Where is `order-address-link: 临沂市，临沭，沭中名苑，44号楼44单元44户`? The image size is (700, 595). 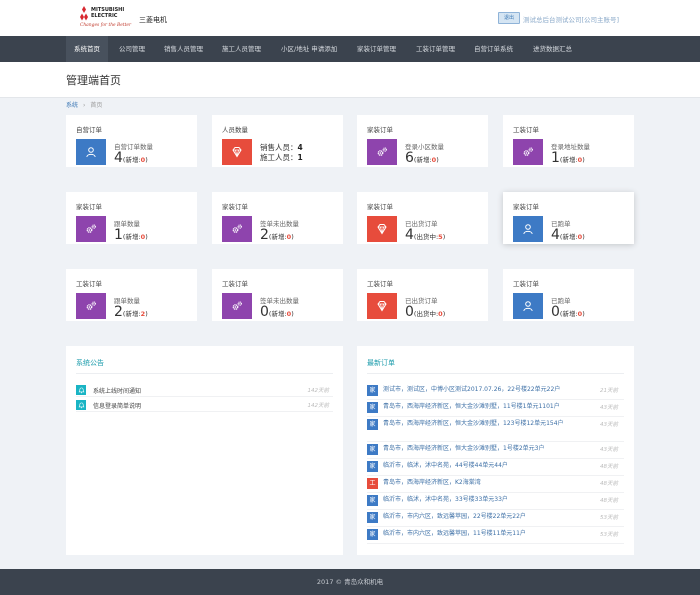
order-address-link: 临沂市，临沭，沭中名苑，44号楼44单元44户 is located at coordinates (486, 466).